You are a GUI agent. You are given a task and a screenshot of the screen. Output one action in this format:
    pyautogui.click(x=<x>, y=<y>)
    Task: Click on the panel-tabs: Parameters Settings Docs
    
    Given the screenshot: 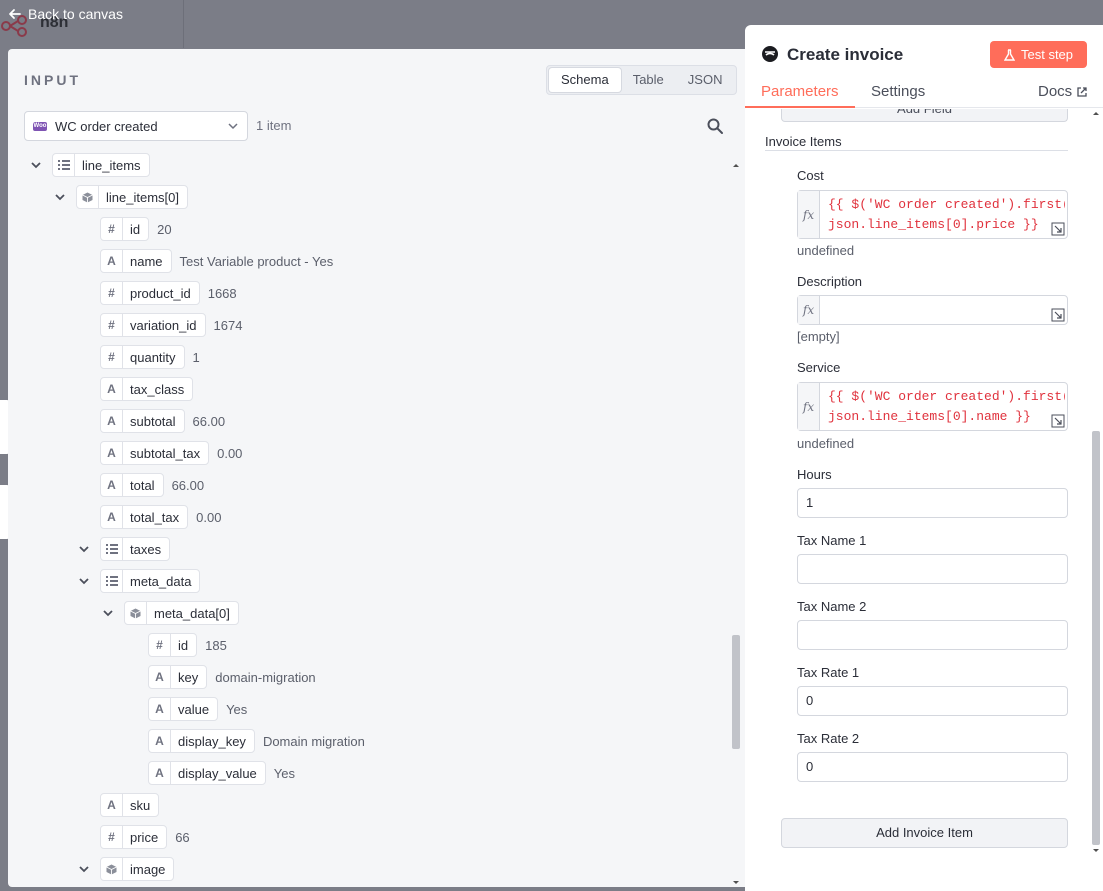 What is the action you would take?
    pyautogui.click(x=924, y=94)
    